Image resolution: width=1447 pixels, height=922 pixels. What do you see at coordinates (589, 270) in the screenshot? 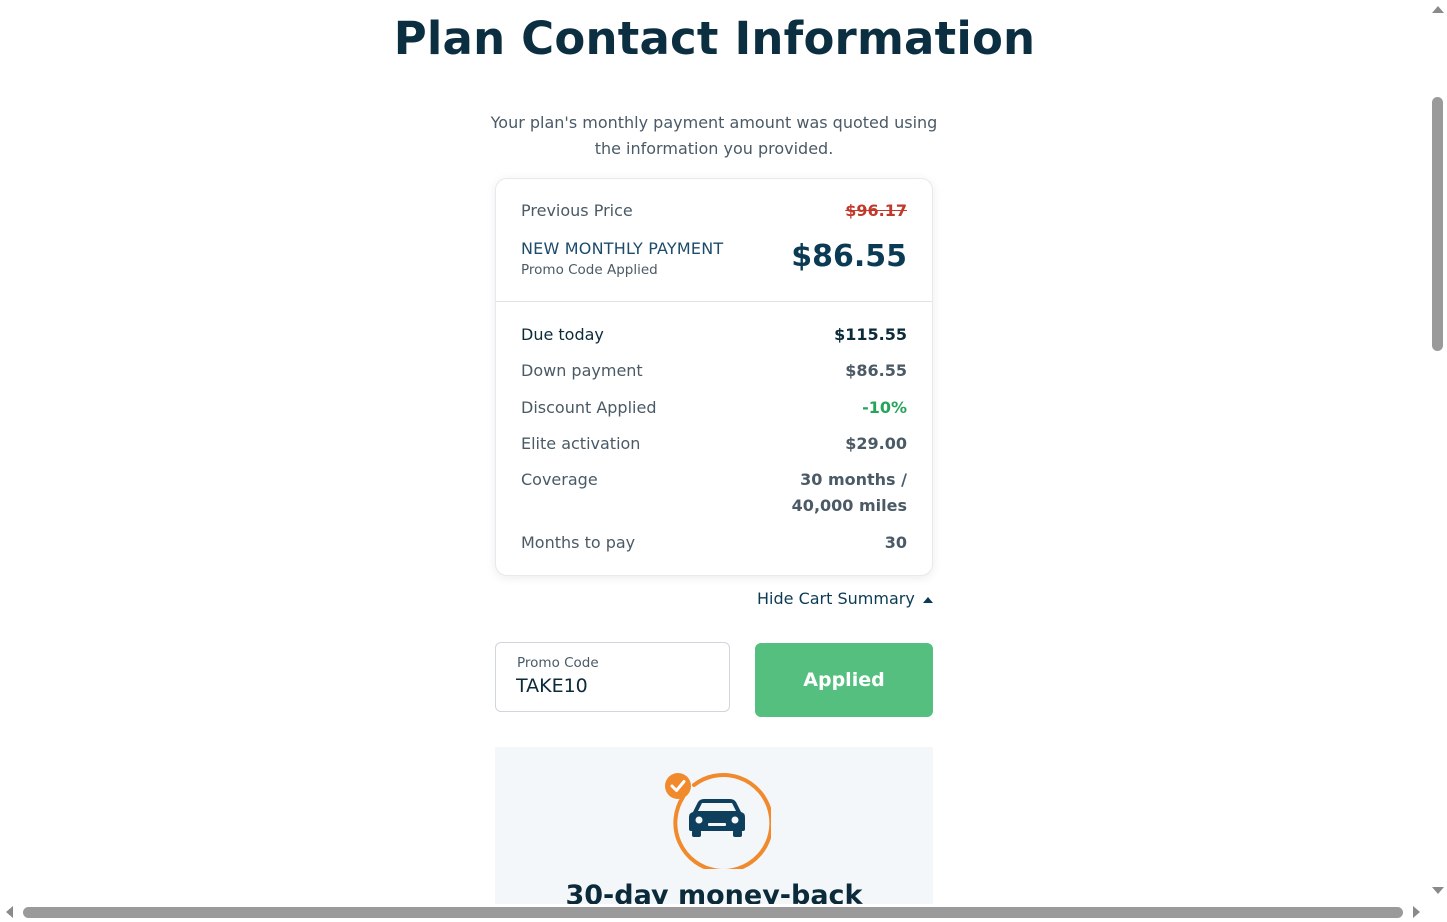
I see `promo-applied-note: Promo Code Applied` at bounding box center [589, 270].